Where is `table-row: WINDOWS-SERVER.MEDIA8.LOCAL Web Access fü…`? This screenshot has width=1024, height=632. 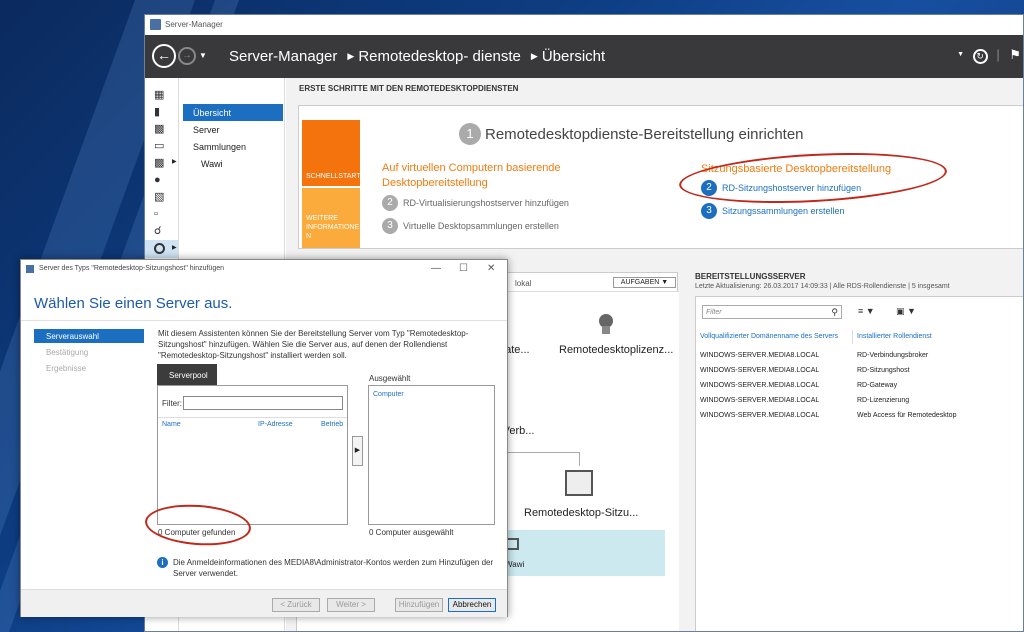 table-row: WINDOWS-SERVER.MEDIA8.LOCAL Web Access fü… is located at coordinates (860, 418).